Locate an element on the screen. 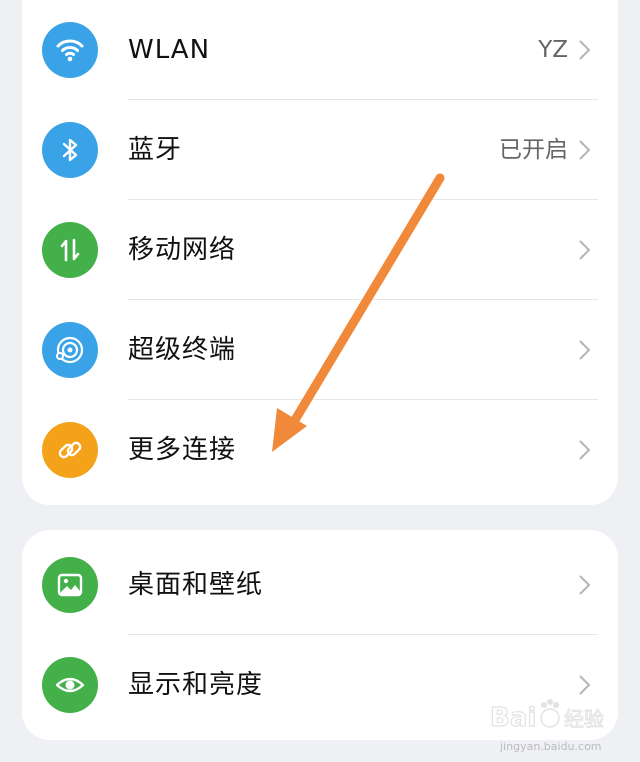  display-brightness-label: 显示和亮度 is located at coordinates (196, 685).